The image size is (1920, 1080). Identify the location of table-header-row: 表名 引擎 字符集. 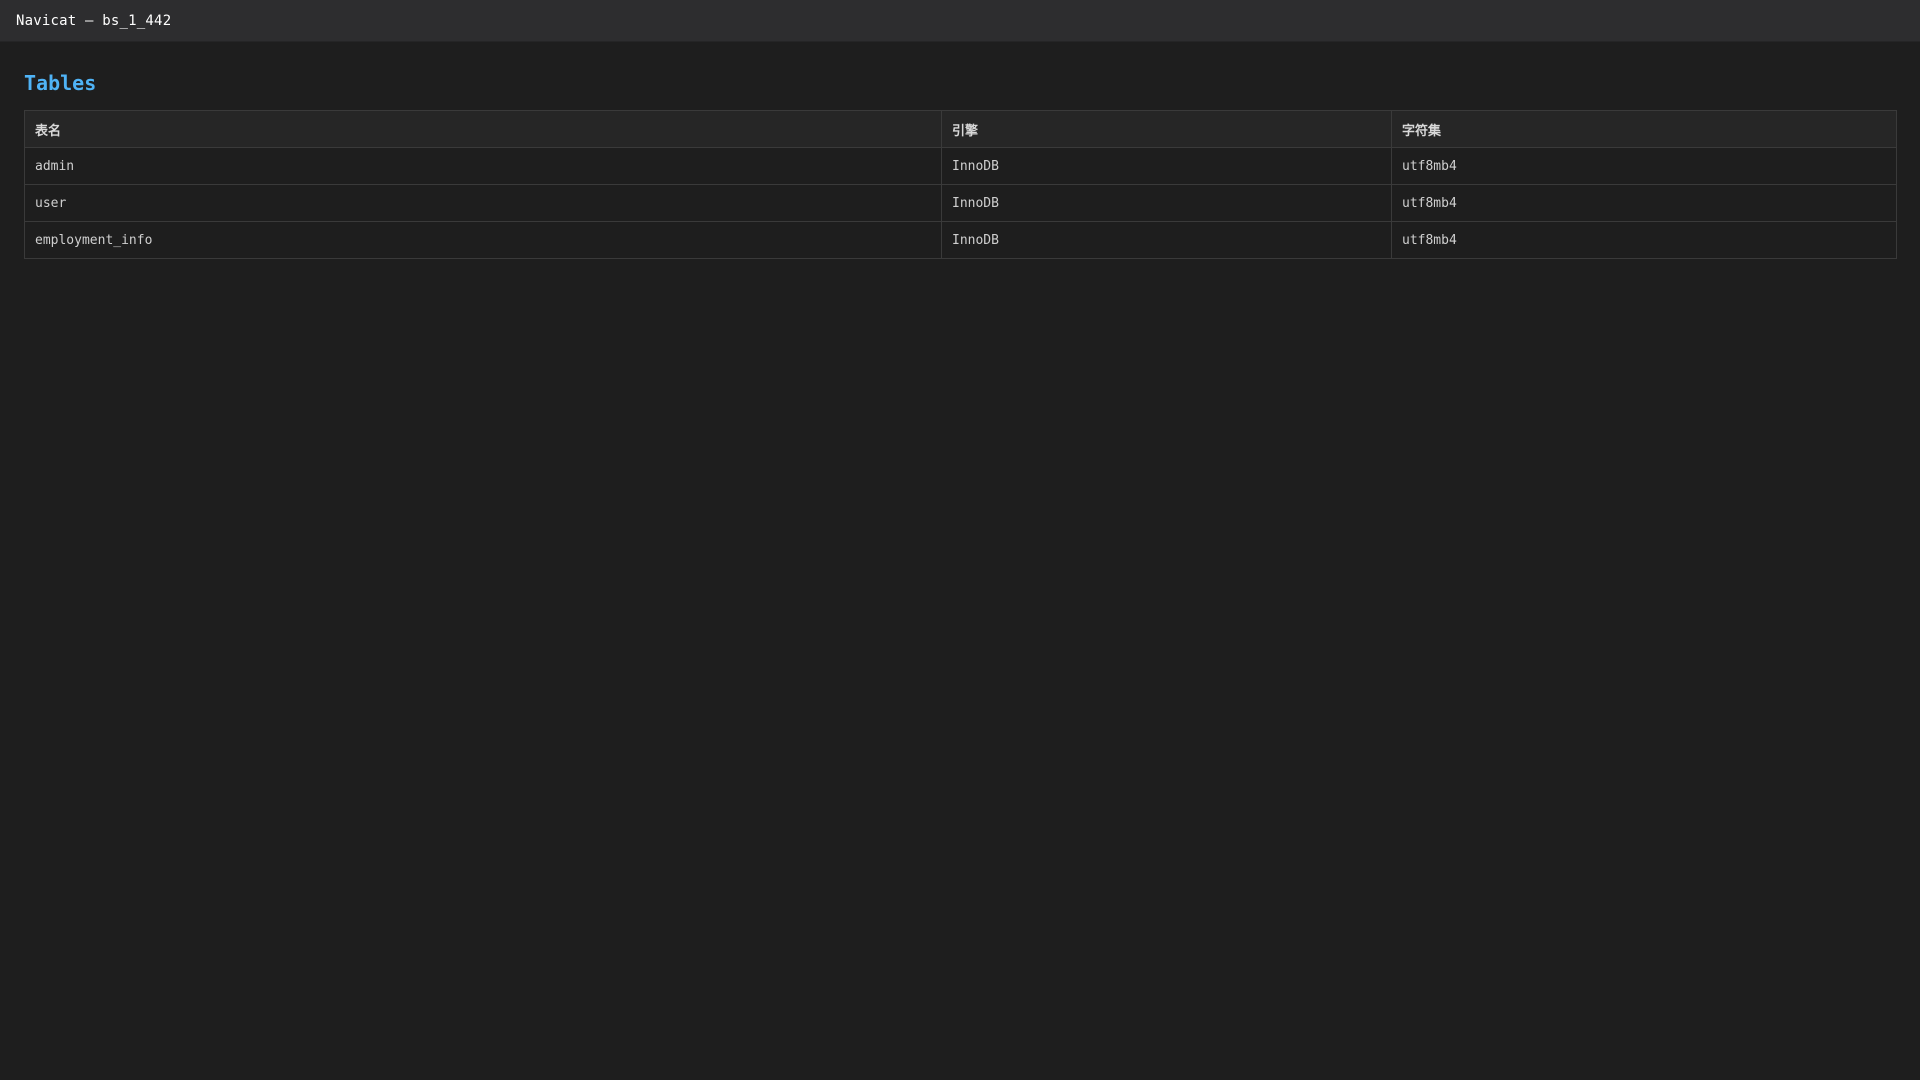
(960, 129).